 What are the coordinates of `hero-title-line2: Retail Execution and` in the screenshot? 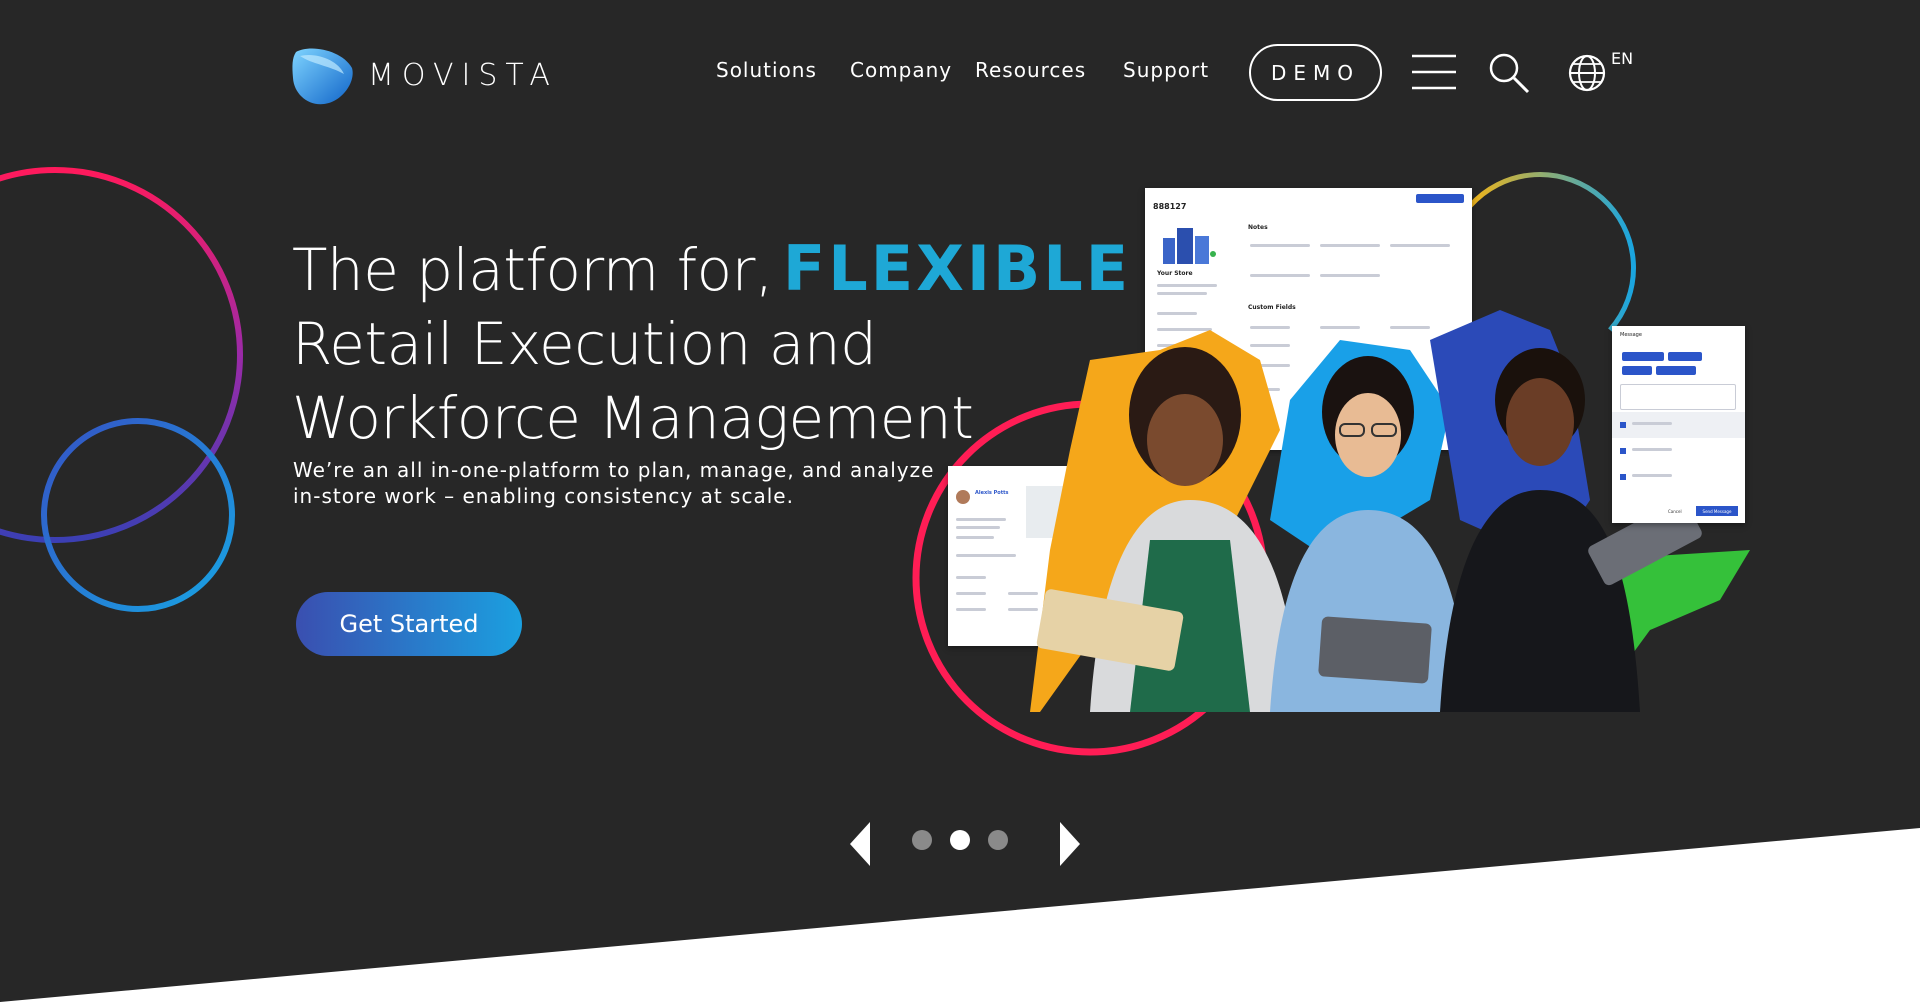 It's located at (584, 344).